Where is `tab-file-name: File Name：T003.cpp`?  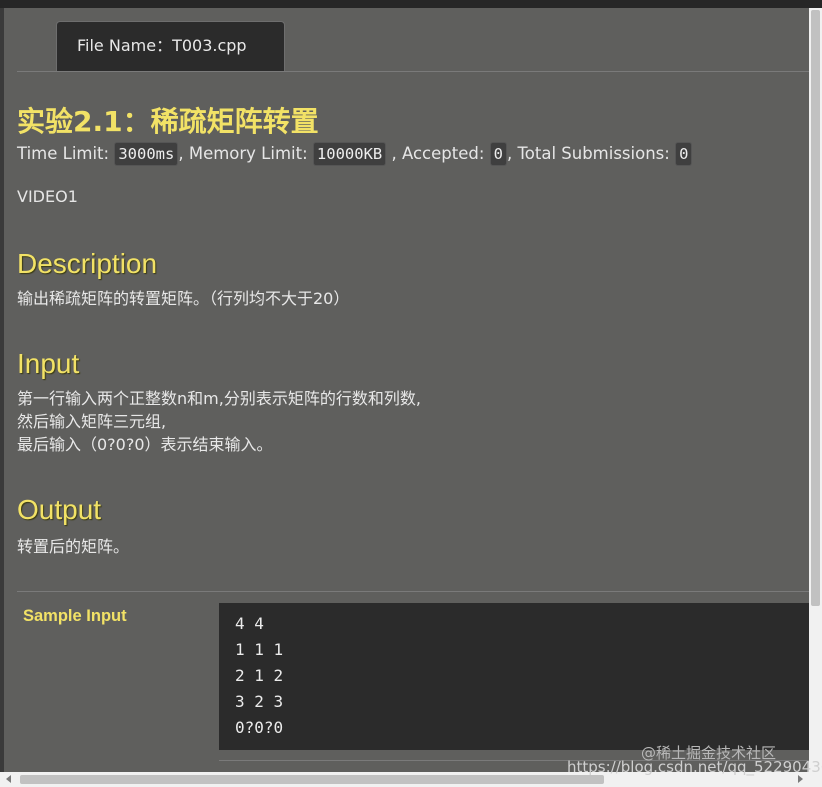
tab-file-name: File Name：T003.cpp is located at coordinates (170, 46).